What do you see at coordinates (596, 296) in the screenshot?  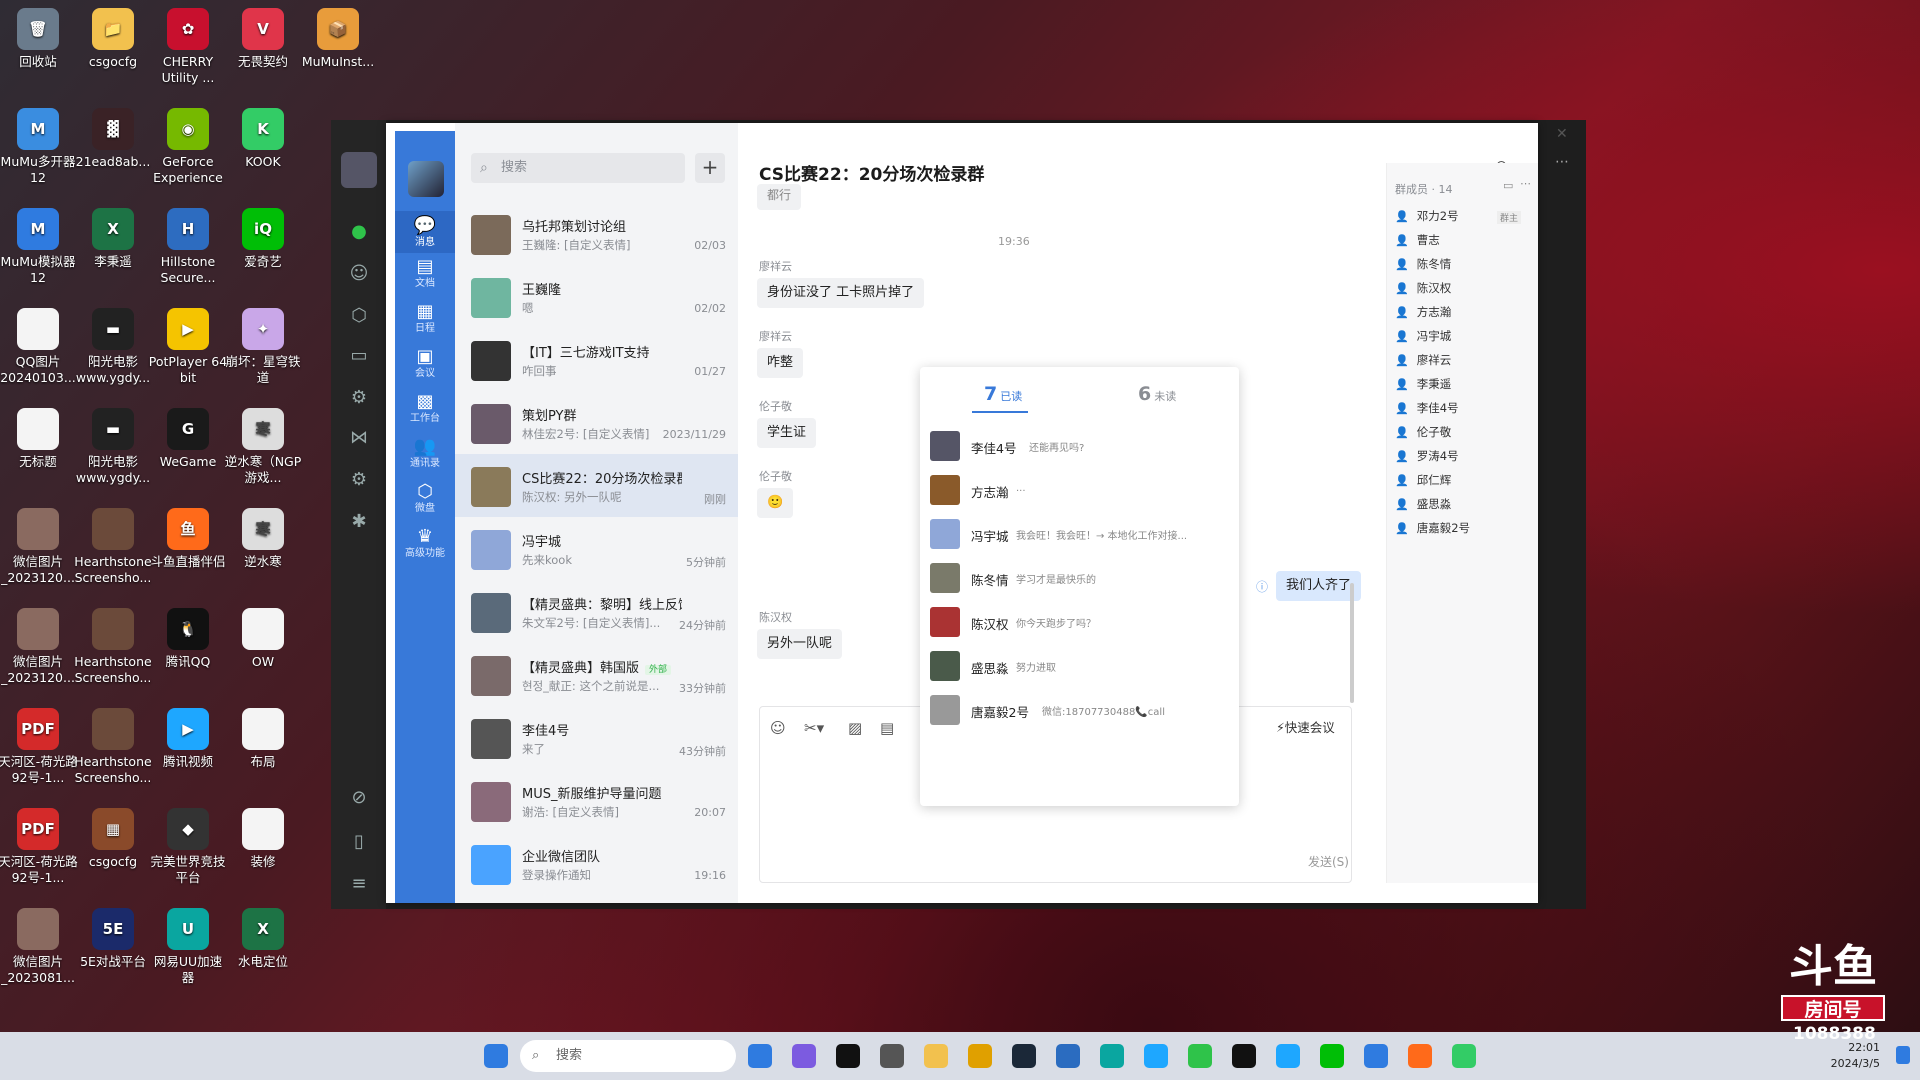 I see `conversation-item: 王巍隆嗯 02/02` at bounding box center [596, 296].